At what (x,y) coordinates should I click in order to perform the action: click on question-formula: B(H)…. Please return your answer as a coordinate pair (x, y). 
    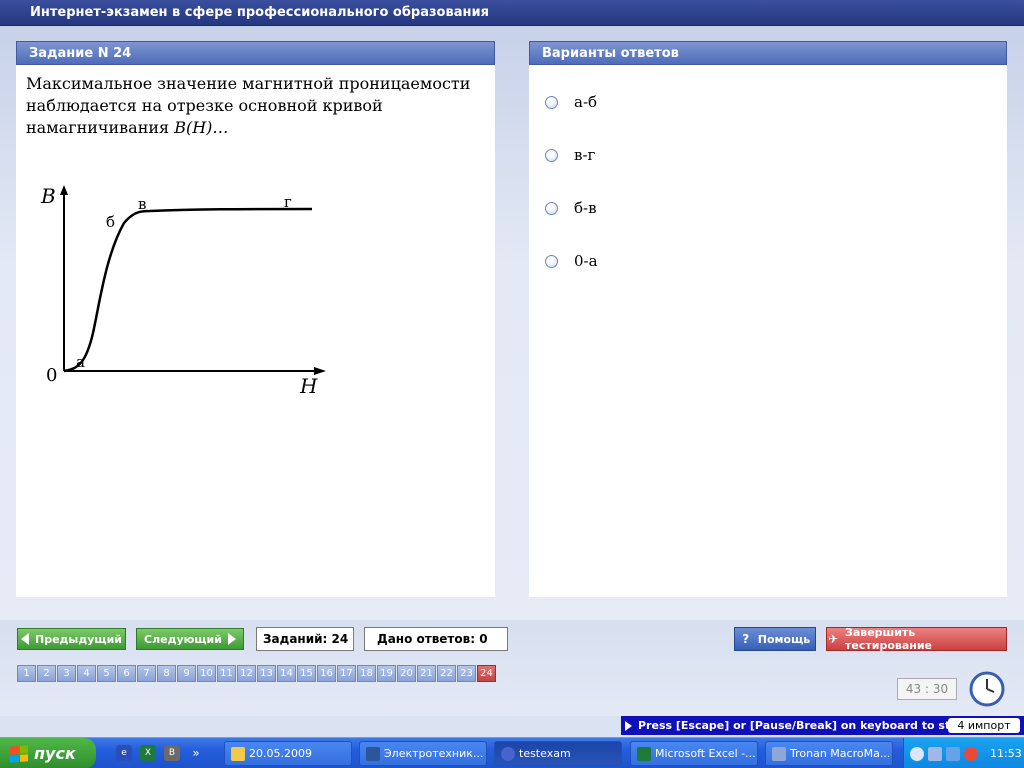
    Looking at the image, I should click on (201, 127).